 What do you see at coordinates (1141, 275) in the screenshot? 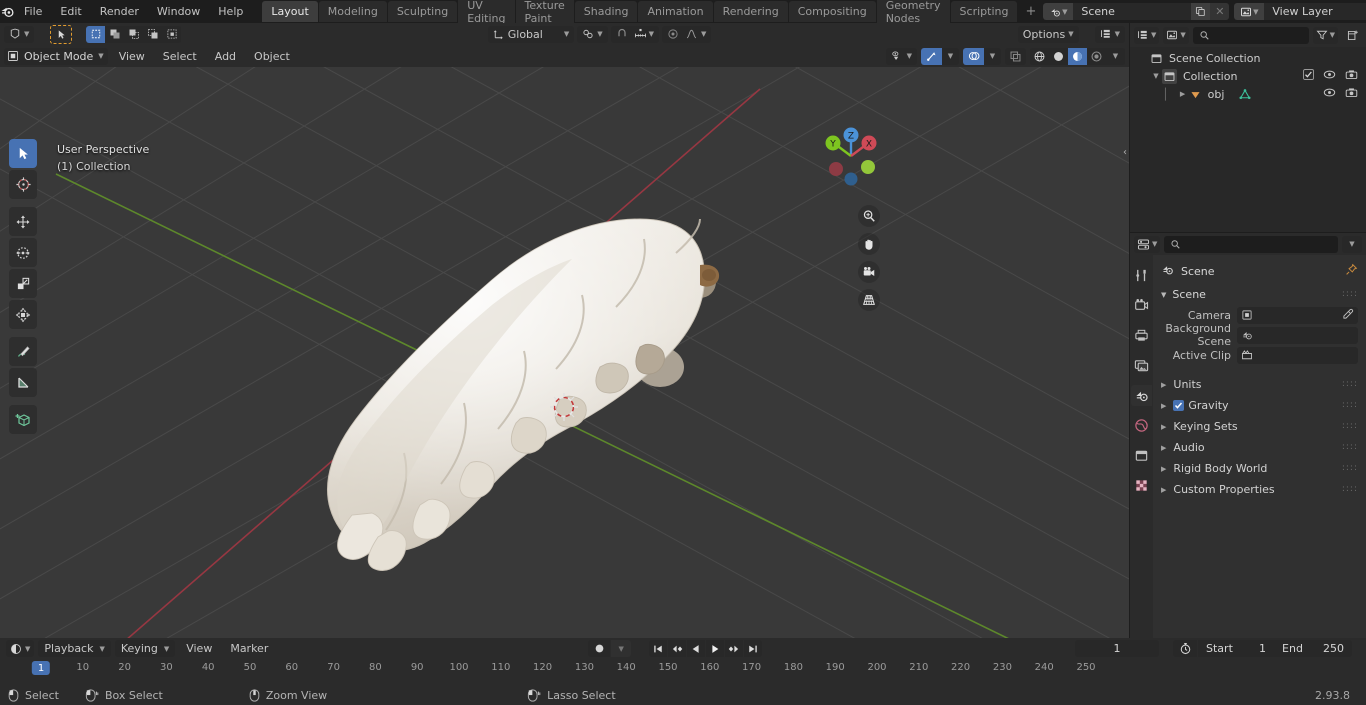
I see `tool-tab` at bounding box center [1141, 275].